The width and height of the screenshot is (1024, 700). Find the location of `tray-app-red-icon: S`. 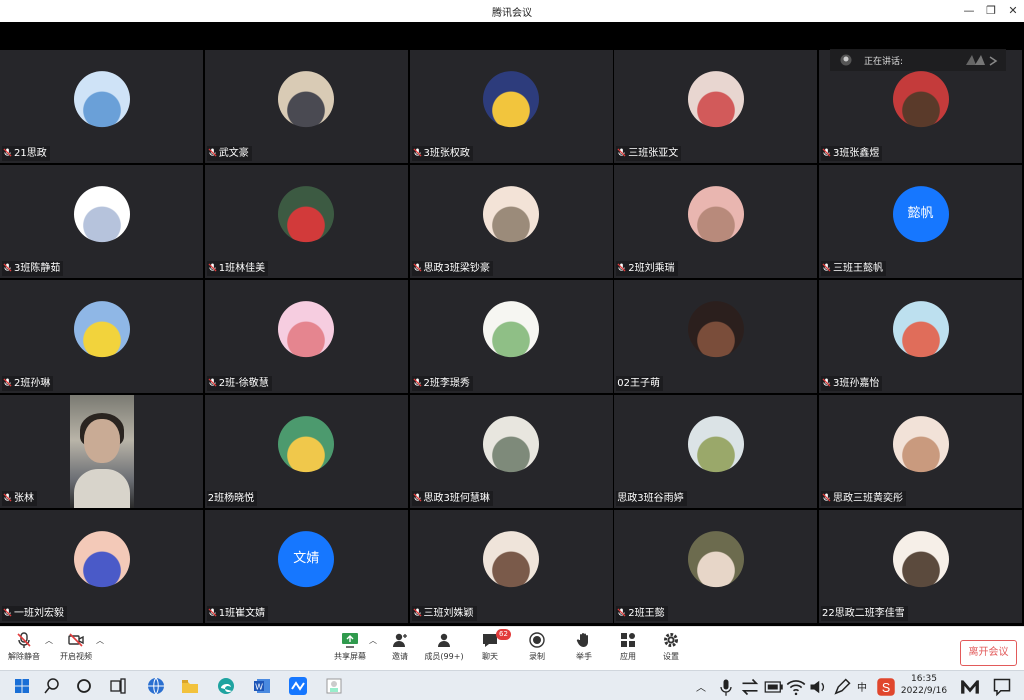

tray-app-red-icon: S is located at coordinates (886, 687).